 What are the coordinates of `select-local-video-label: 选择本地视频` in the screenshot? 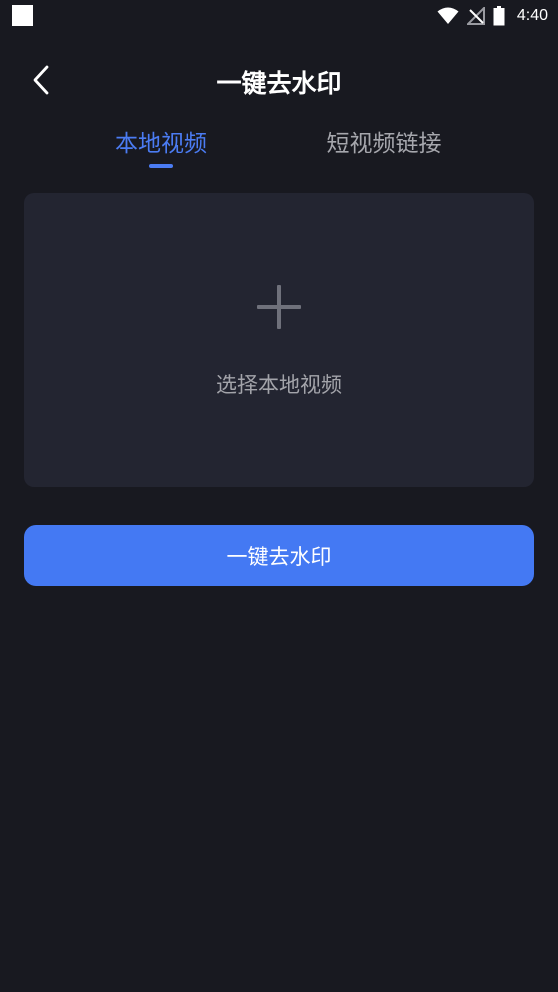 It's located at (279, 385).